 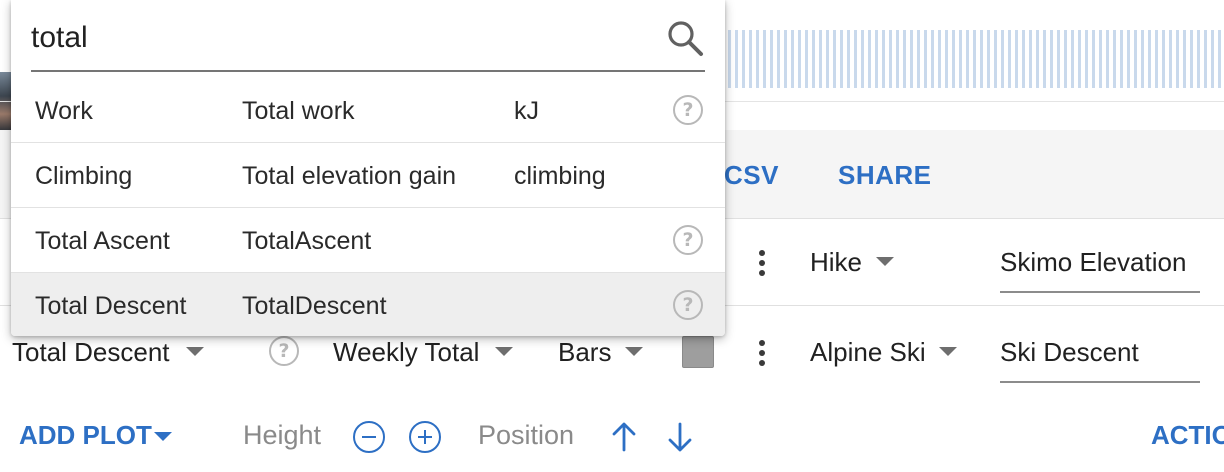 What do you see at coordinates (836, 262) in the screenshot?
I see `activity-select-value: Hike` at bounding box center [836, 262].